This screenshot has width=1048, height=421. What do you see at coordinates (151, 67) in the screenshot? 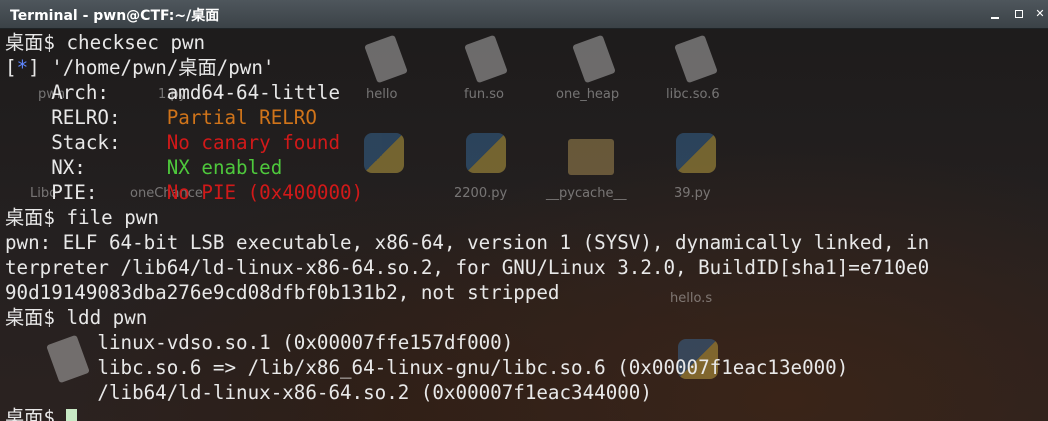
I see `terminal-text: ] '/home/pwn/桌面/pwn'` at bounding box center [151, 67].